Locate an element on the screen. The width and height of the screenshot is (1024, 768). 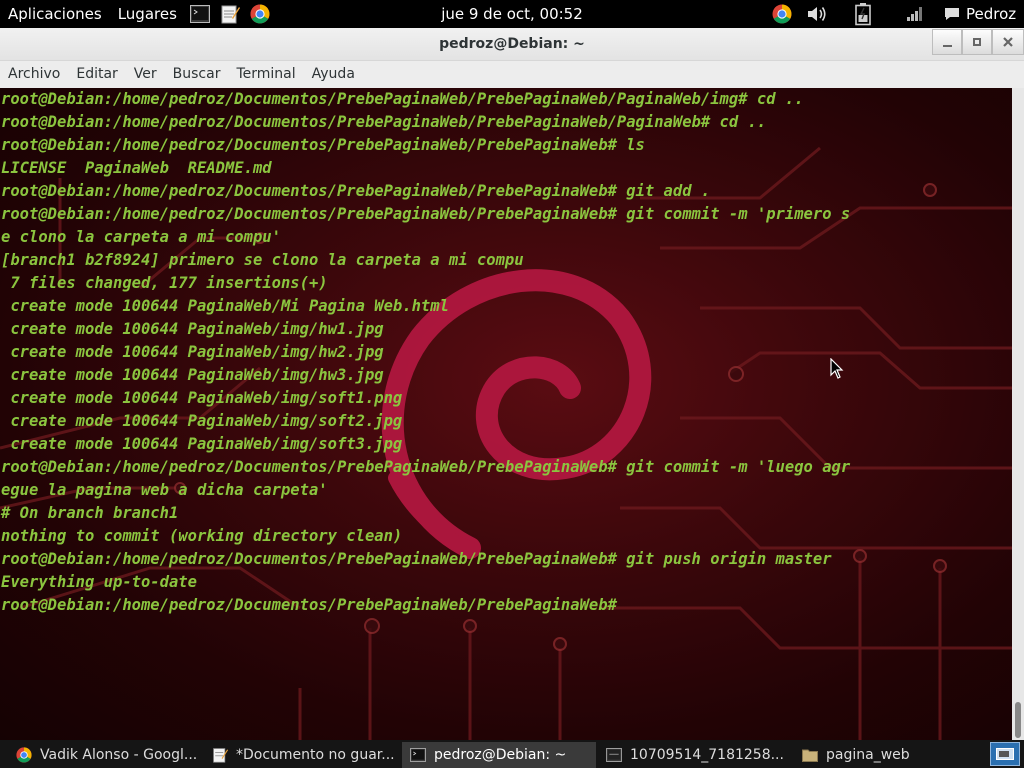
task-label: pedroz@Debian: ~ is located at coordinates (500, 755).